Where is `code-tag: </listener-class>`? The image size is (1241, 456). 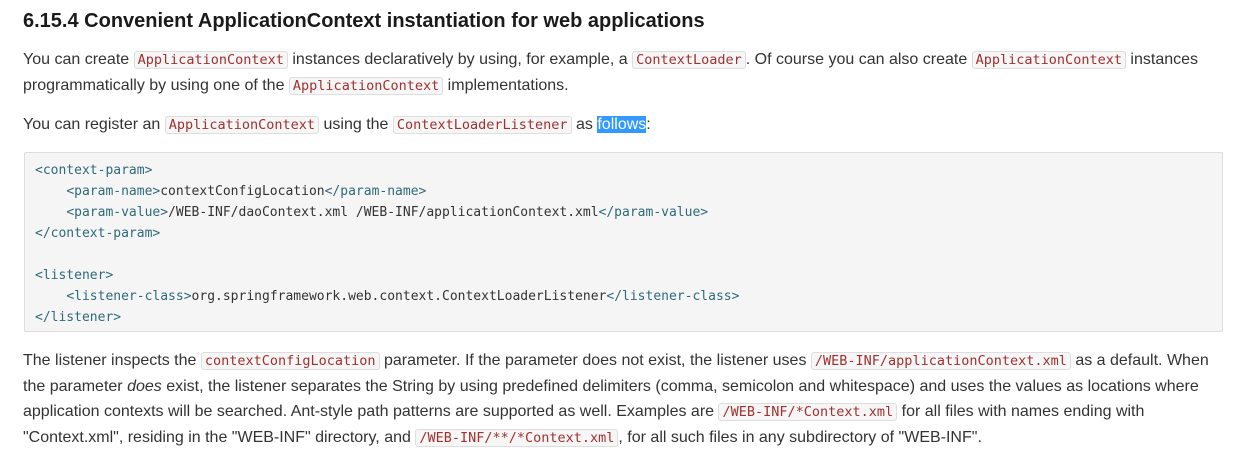 code-tag: </listener-class> is located at coordinates (673, 296).